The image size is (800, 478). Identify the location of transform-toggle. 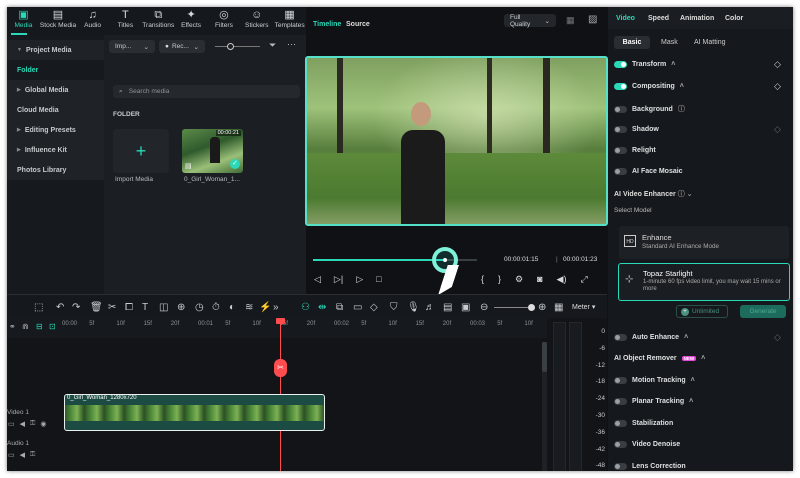
(620, 64).